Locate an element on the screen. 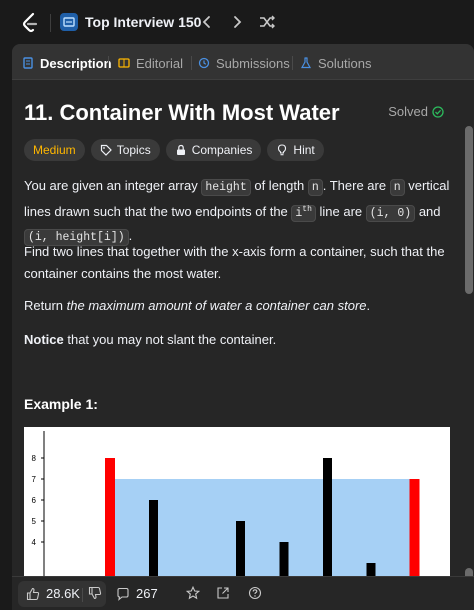 The image size is (474, 610). external-link-icon is located at coordinates (223, 593).